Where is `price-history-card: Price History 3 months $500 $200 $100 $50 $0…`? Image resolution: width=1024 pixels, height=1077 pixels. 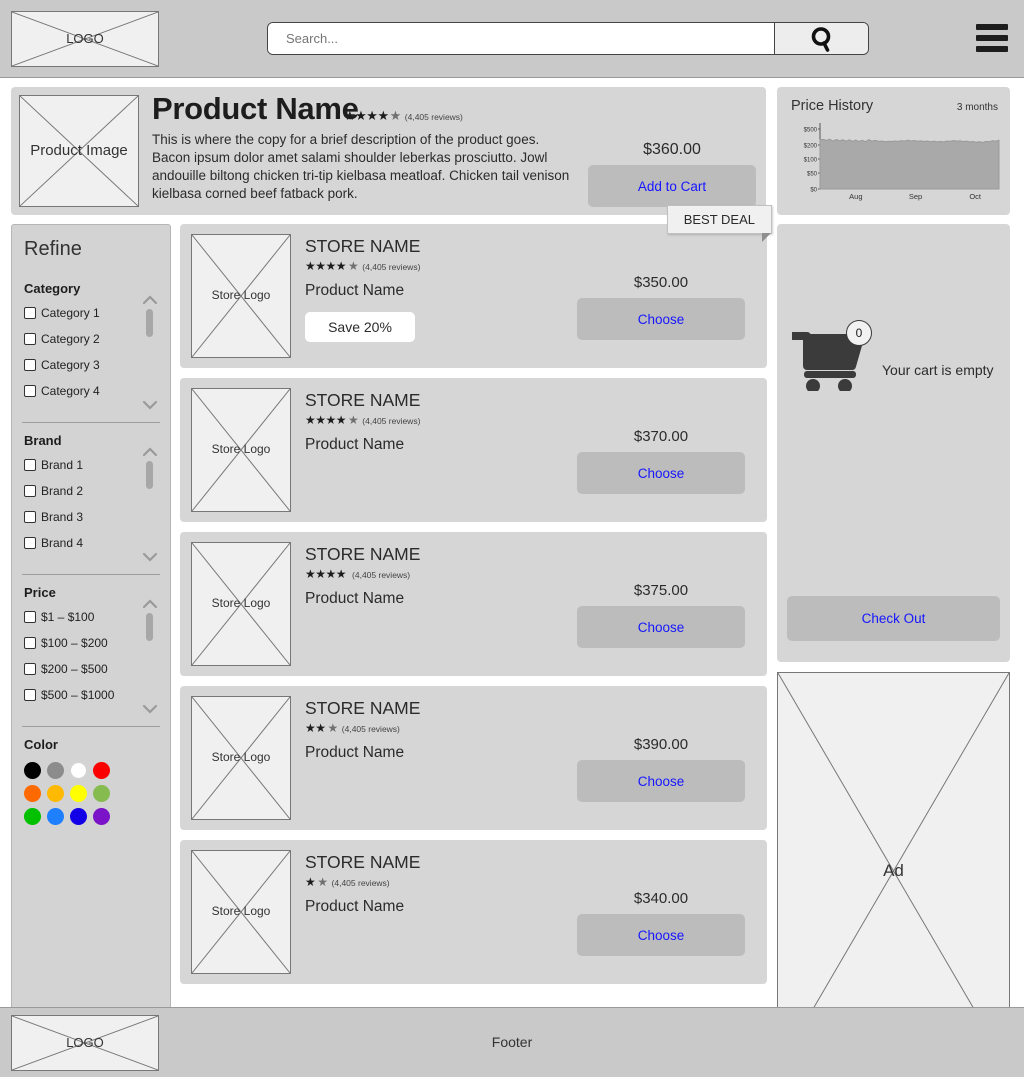 price-history-card: Price History 3 months $500 $200 $100 $50 $0… is located at coordinates (893, 151).